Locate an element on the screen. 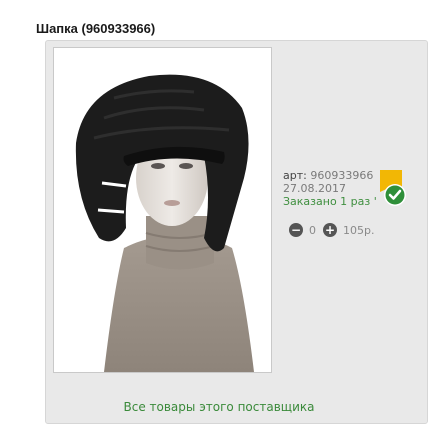  quantity-stepper: − 0 + 105р. is located at coordinates (331, 230).